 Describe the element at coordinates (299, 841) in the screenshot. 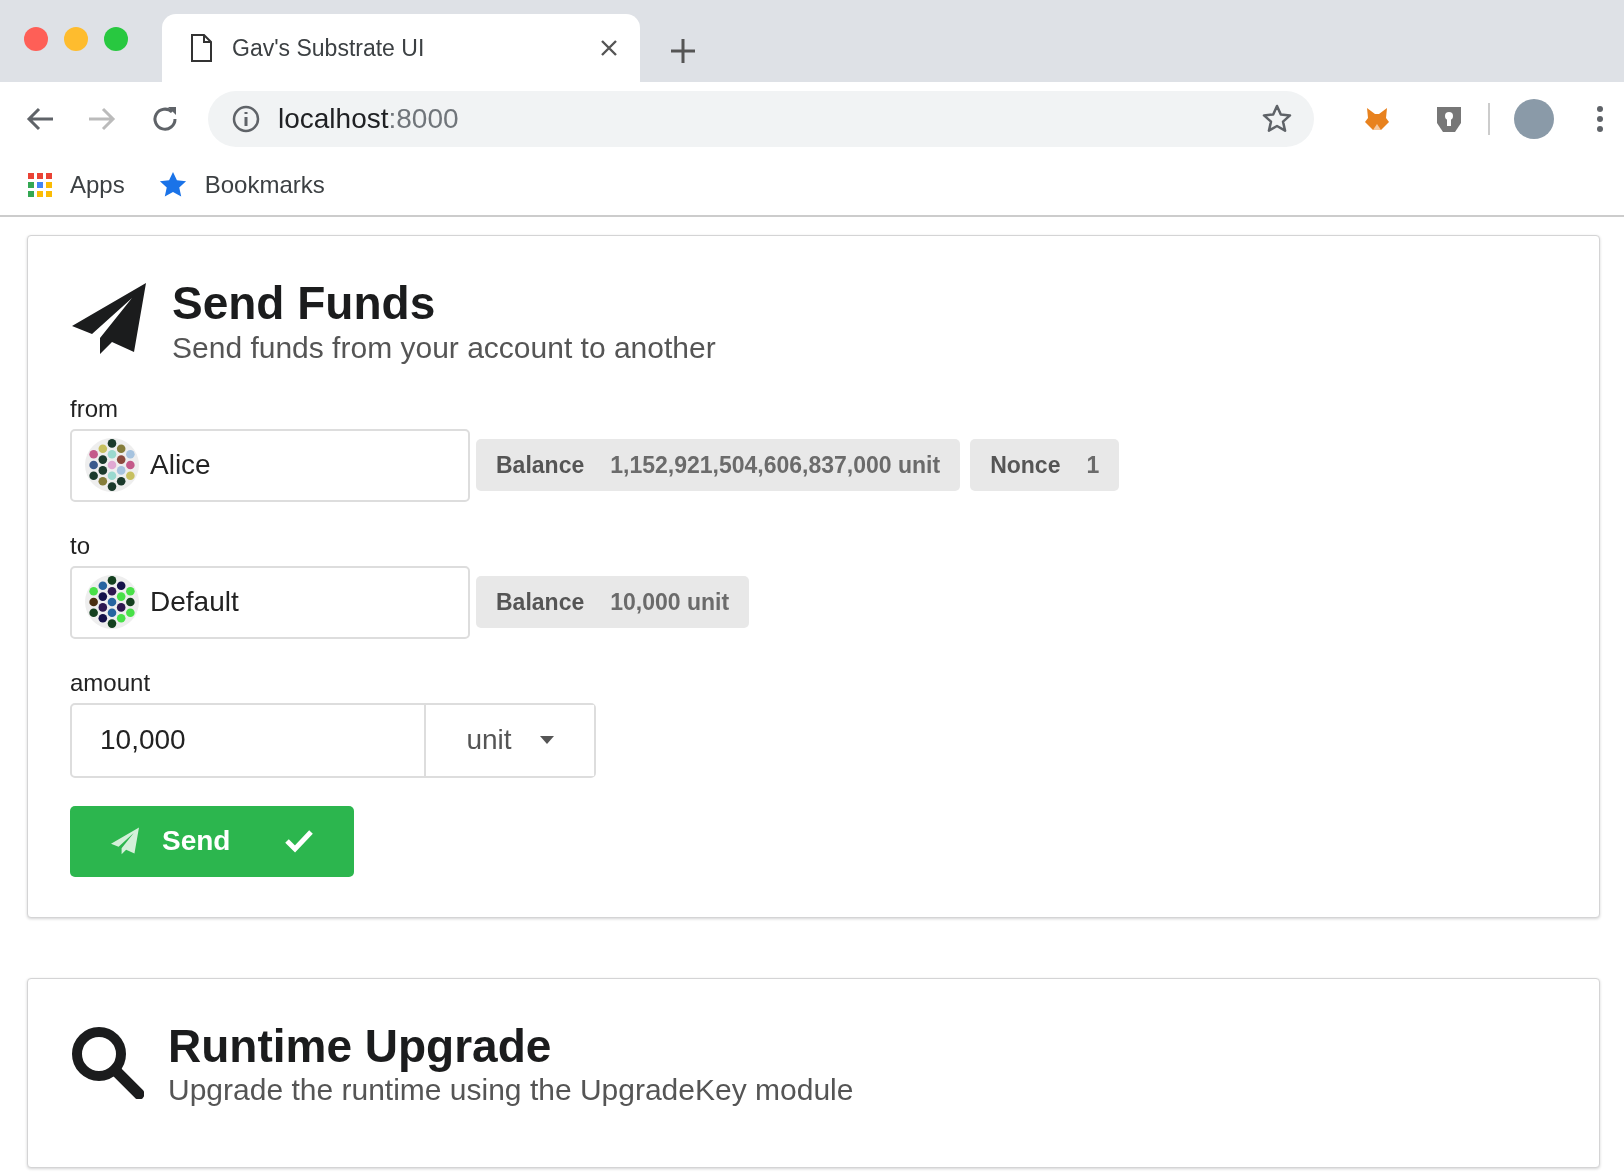

I see `checkmark-icon` at that location.